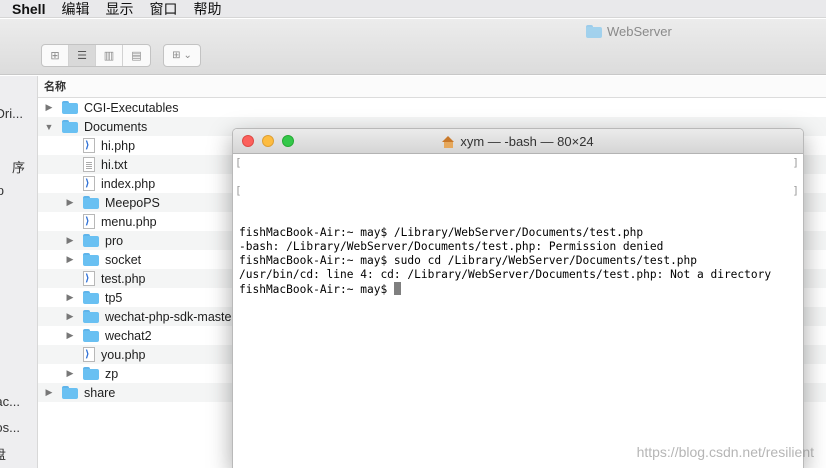  What do you see at coordinates (132, 202) in the screenshot?
I see `file-name: MeepoPS` at bounding box center [132, 202].